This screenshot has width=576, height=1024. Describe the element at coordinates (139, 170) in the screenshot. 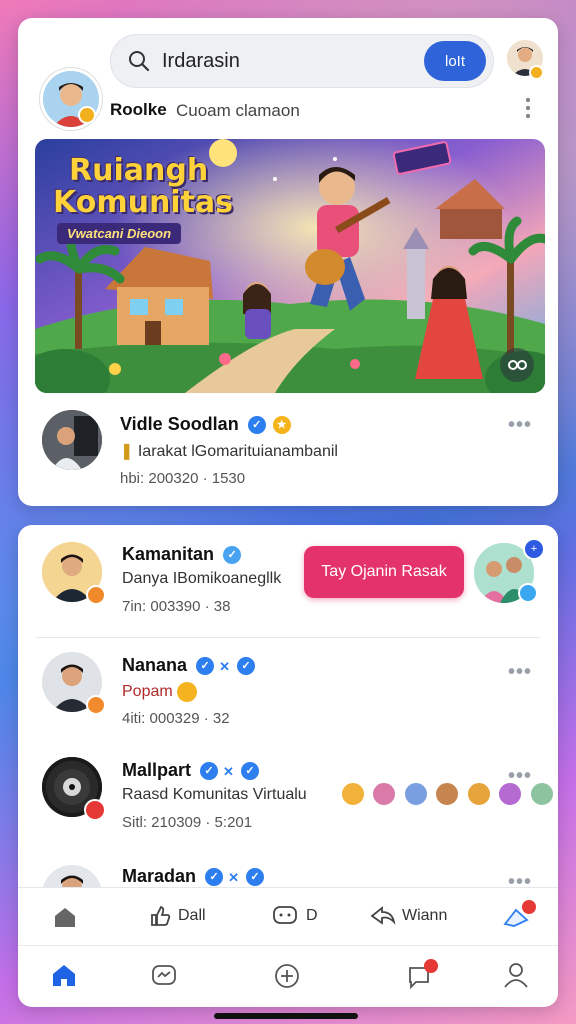

I see `banner-title-line1: Ruiangh` at that location.